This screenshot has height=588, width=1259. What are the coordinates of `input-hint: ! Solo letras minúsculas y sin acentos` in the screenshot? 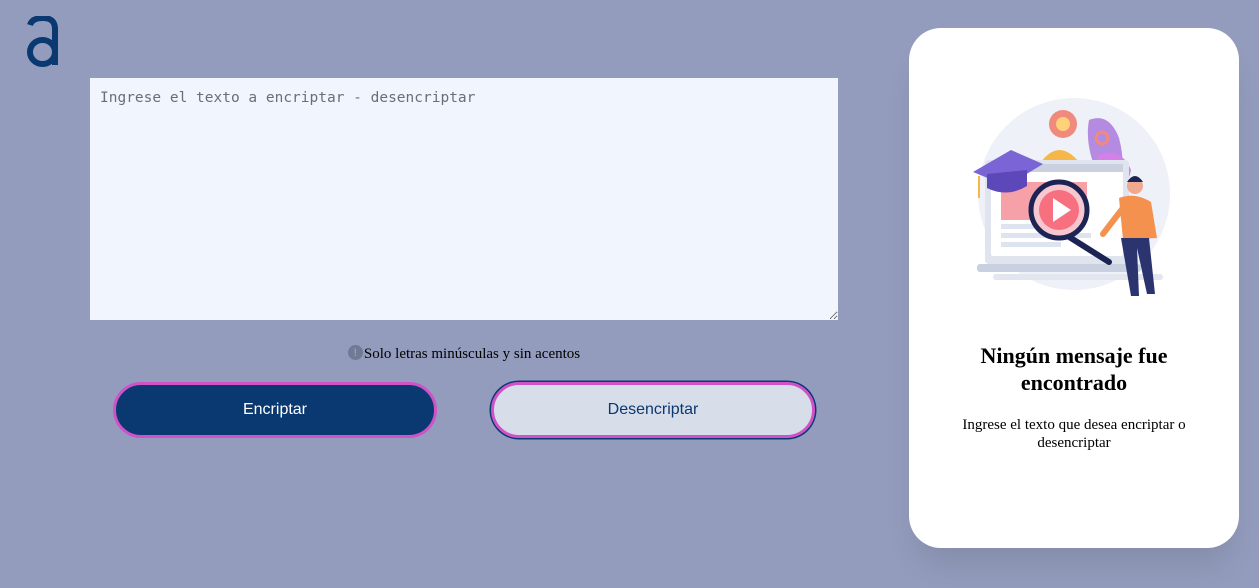 It's located at (464, 354).